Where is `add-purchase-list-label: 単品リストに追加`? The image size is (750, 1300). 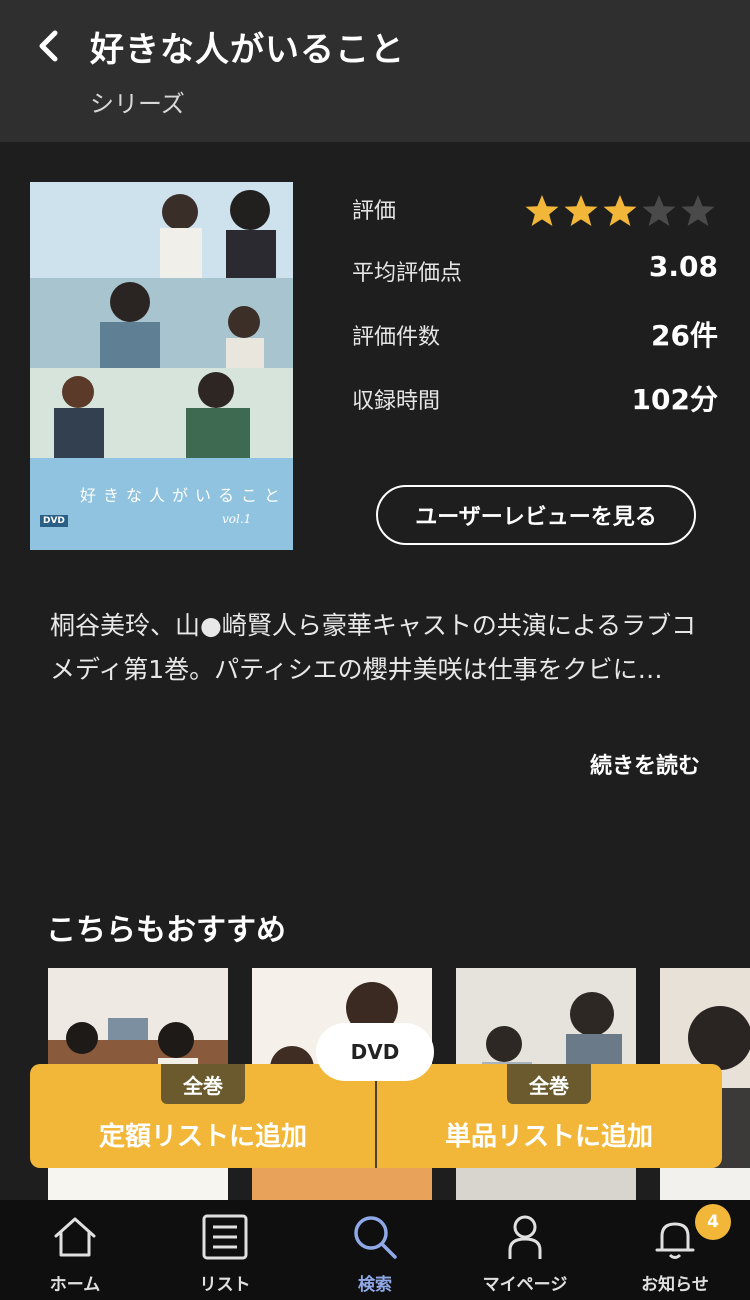
add-purchase-list-label: 単品リストに追加 is located at coordinates (548, 1137).